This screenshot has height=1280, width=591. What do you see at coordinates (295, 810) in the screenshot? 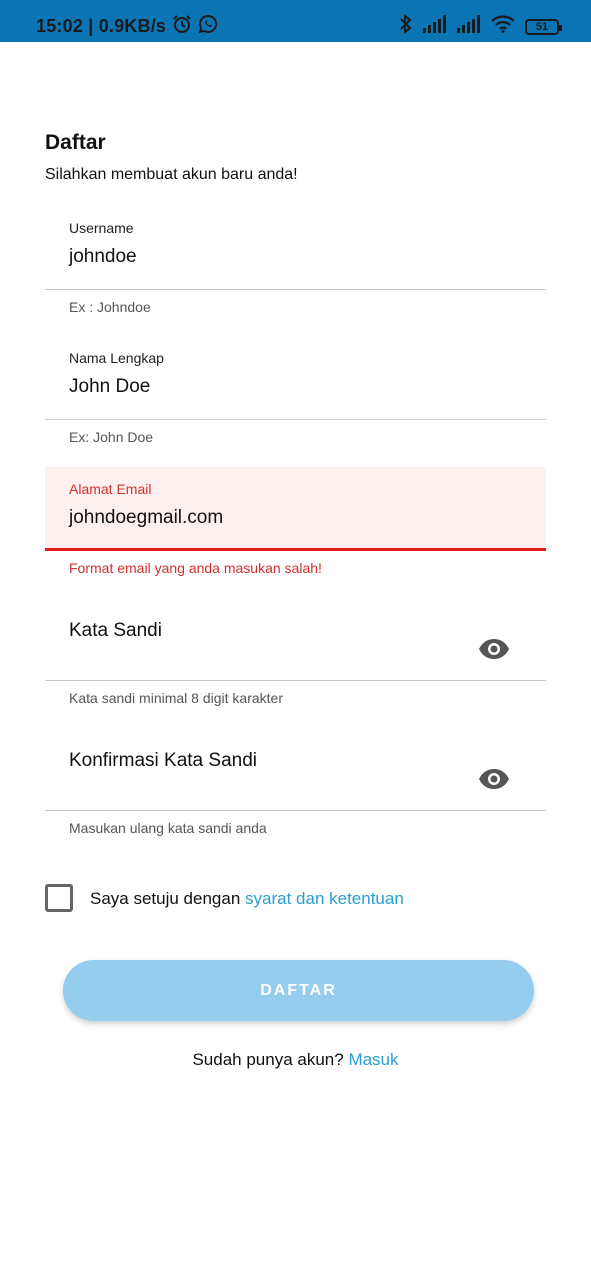
I see `confirm-password-underline` at bounding box center [295, 810].